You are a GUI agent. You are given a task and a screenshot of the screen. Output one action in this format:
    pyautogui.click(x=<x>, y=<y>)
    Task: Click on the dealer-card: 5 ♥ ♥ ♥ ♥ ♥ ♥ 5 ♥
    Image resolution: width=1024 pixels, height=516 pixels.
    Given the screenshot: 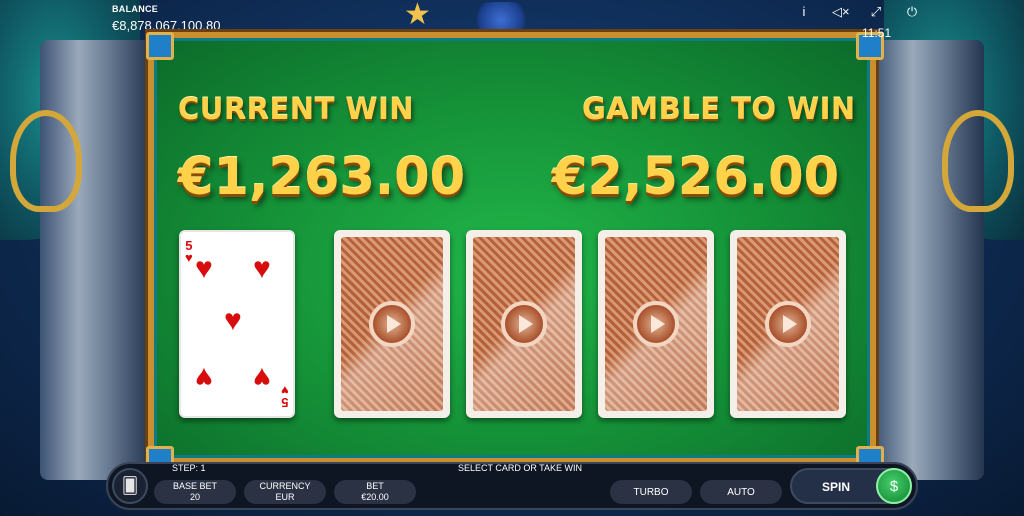 What is the action you would take?
    pyautogui.click(x=237, y=324)
    